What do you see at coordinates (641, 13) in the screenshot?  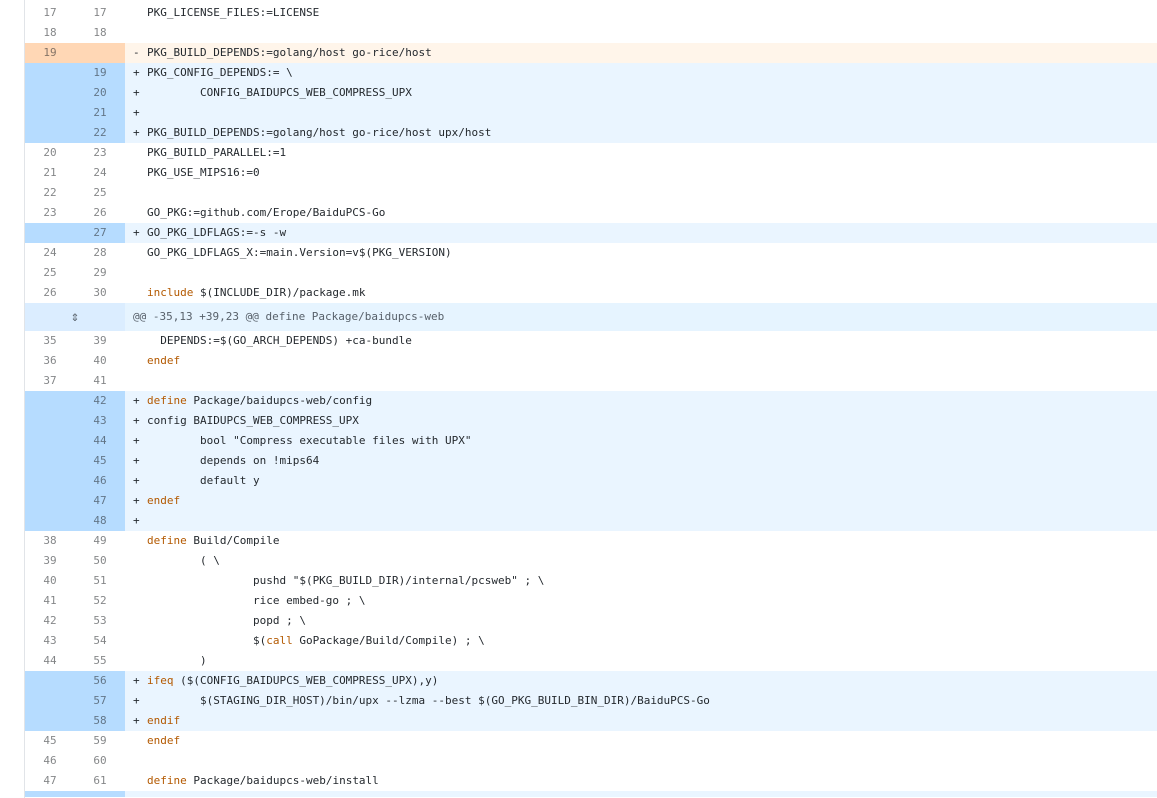 I see `code-line: PKG_LICENSE_FILES:=LICENSE` at bounding box center [641, 13].